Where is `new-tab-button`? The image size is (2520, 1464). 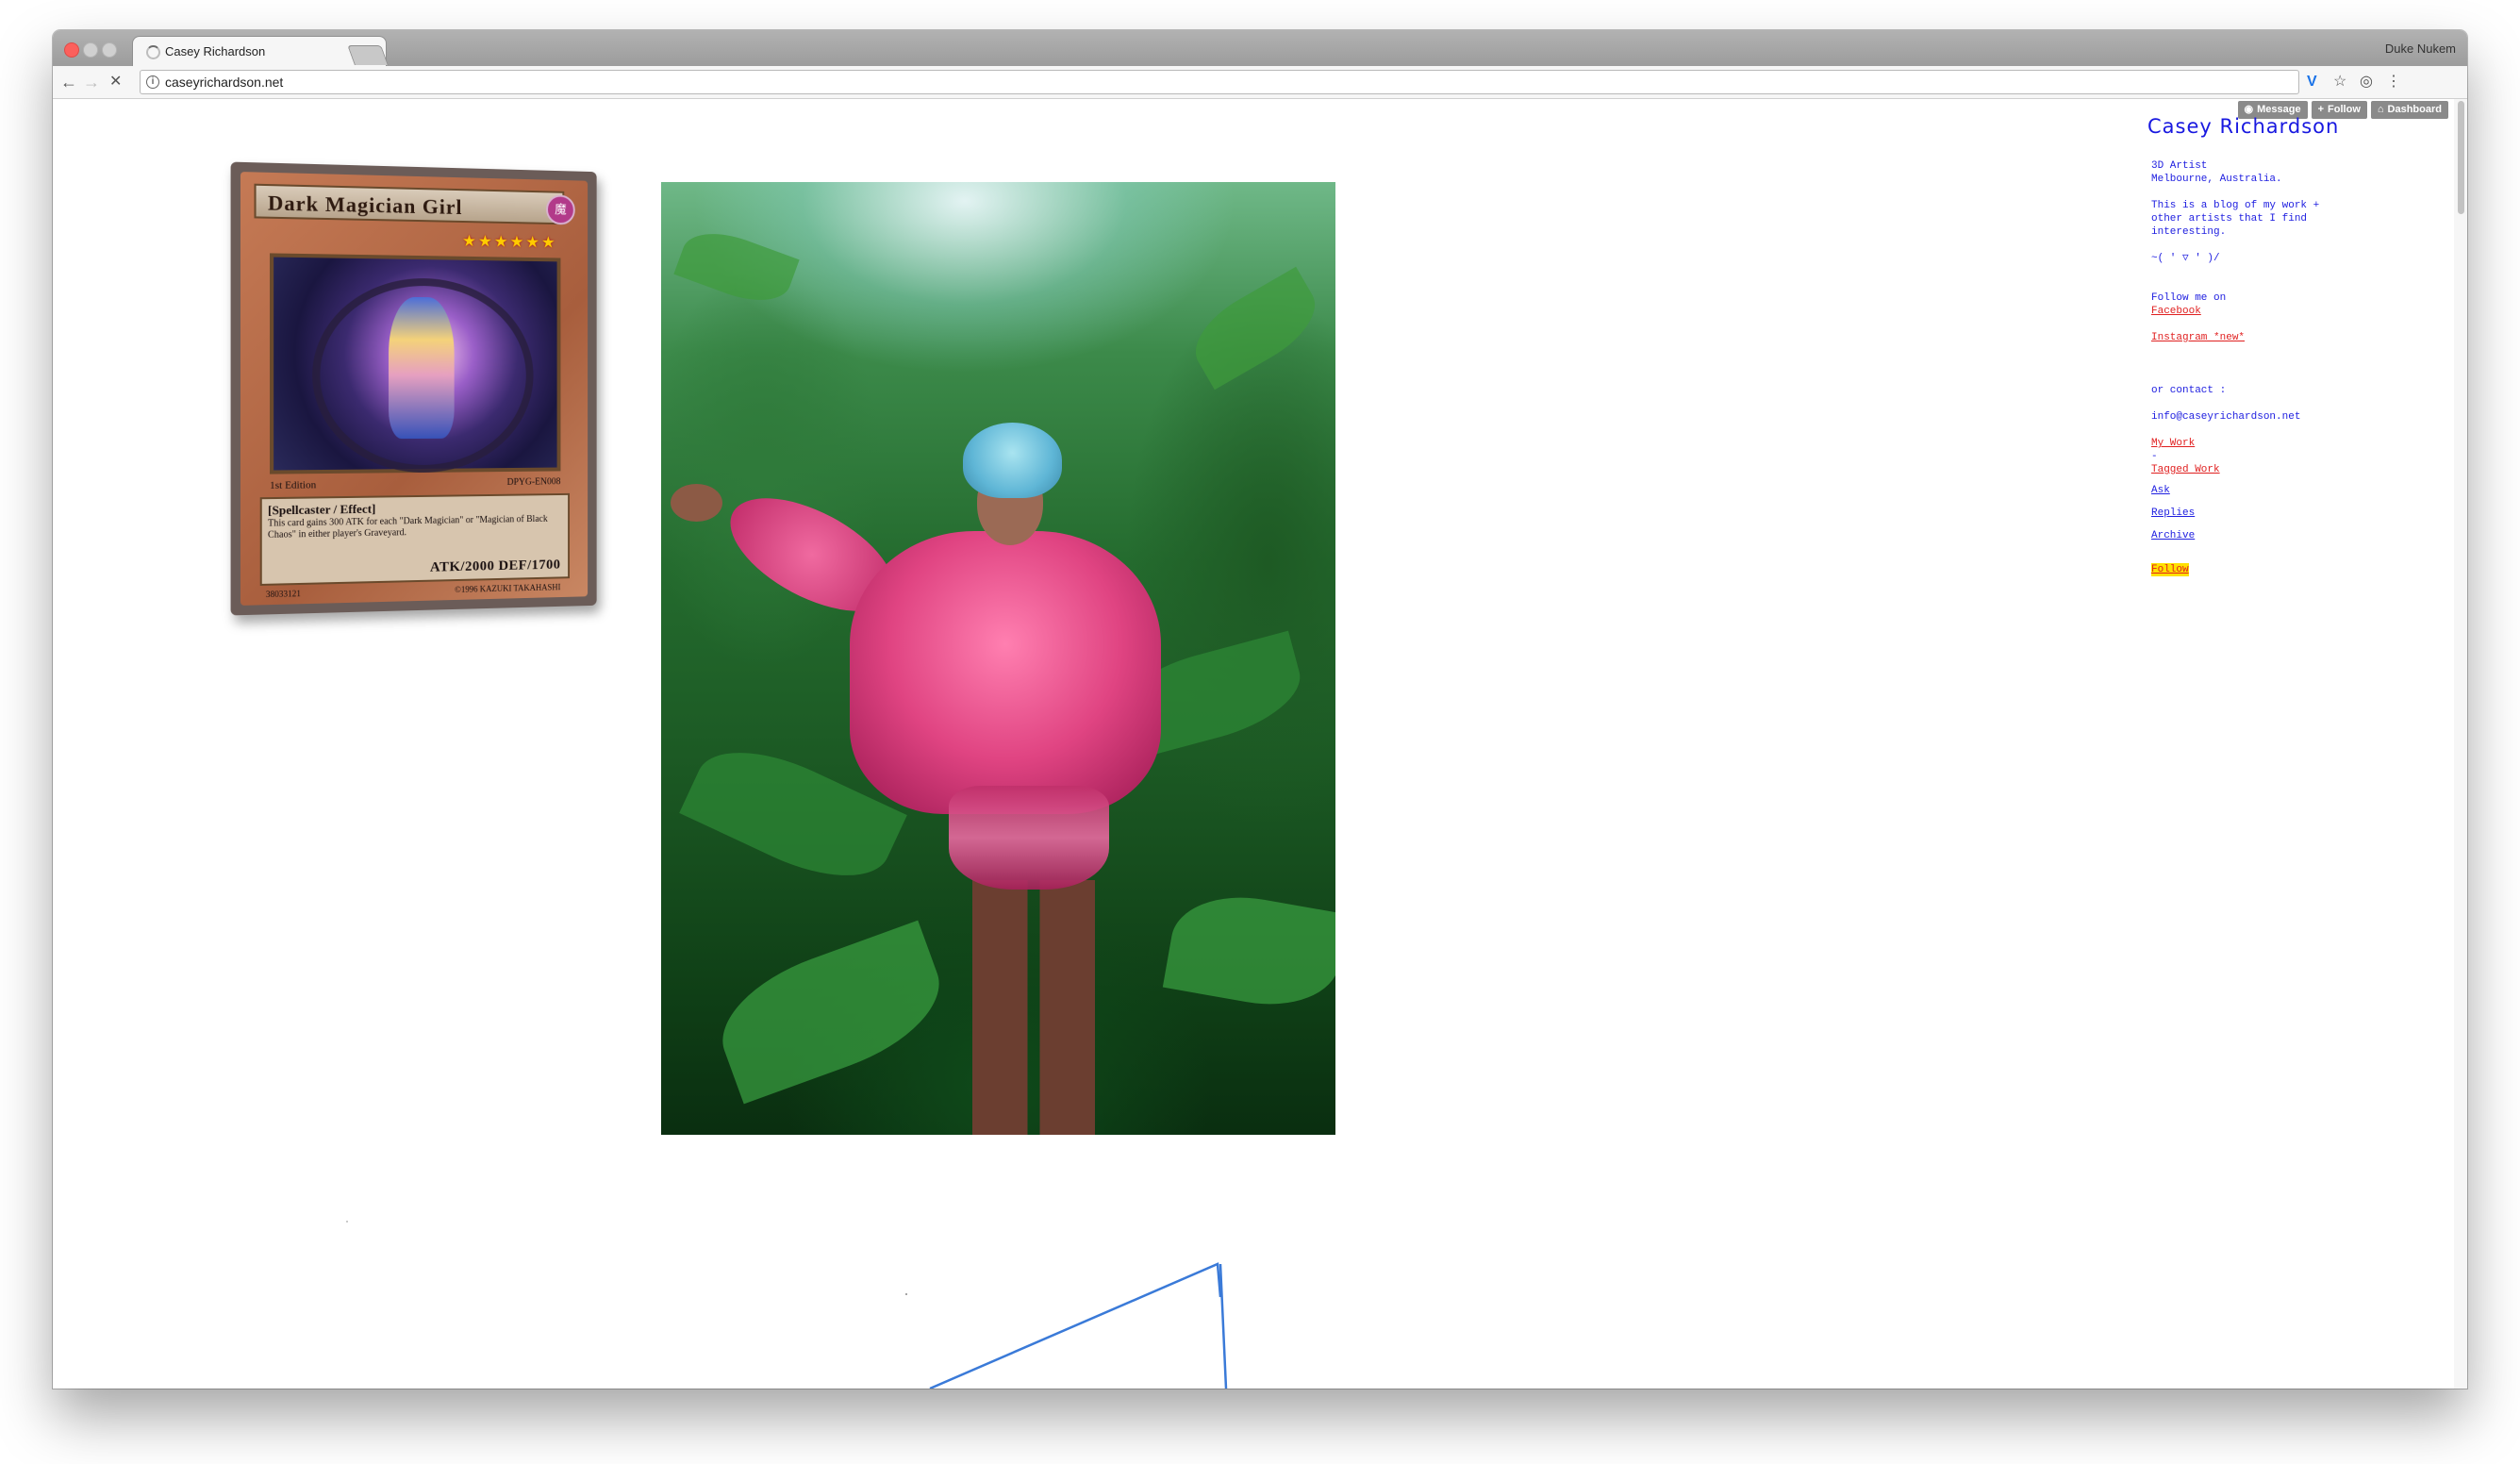
new-tab-button is located at coordinates (368, 55).